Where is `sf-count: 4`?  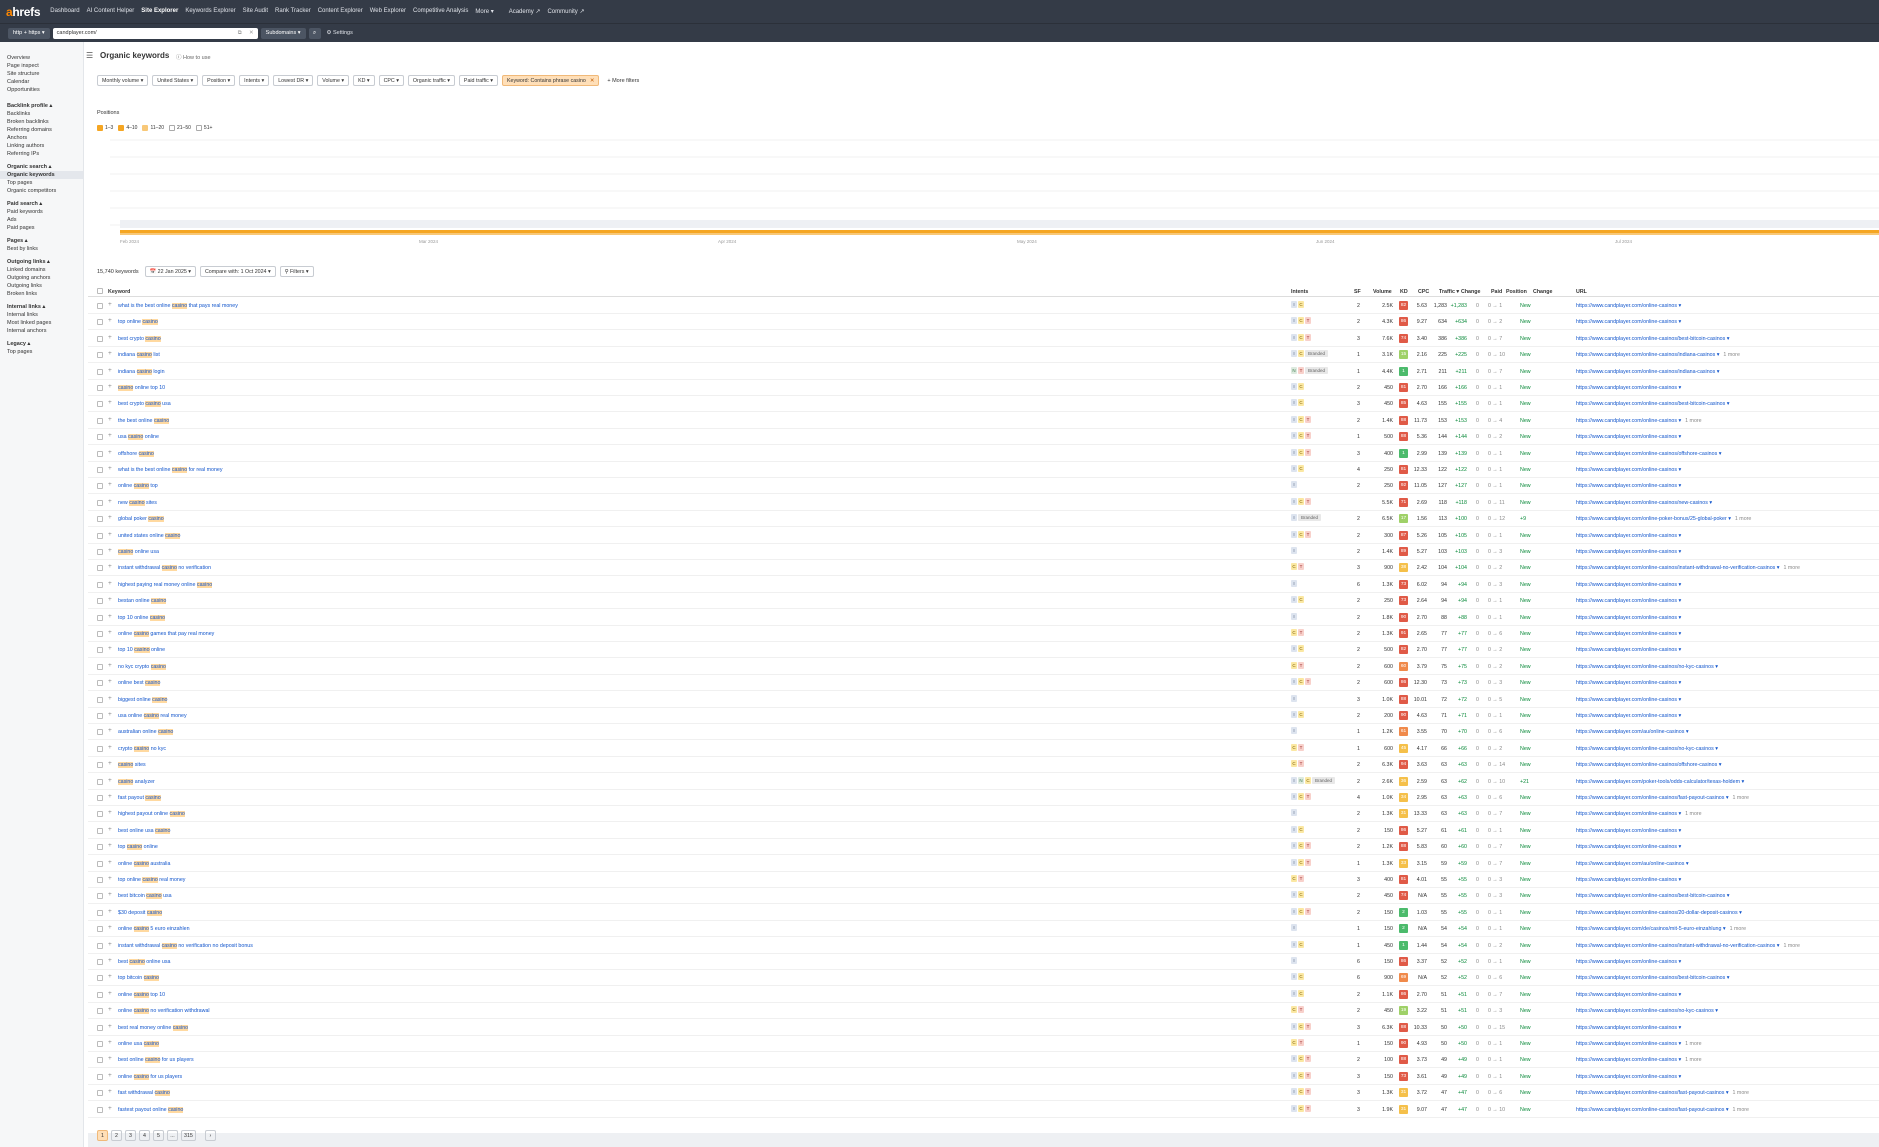
sf-count: 4 is located at coordinates (1356, 798).